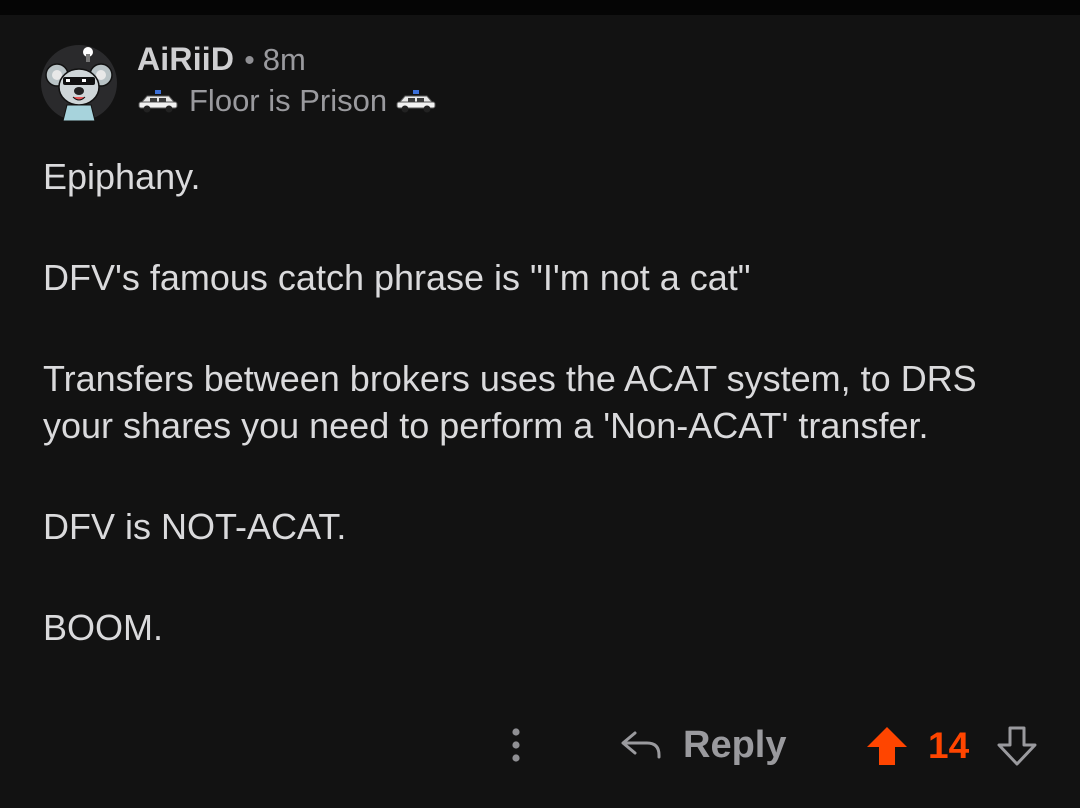  I want to click on reply-button: Reply, so click(702, 745).